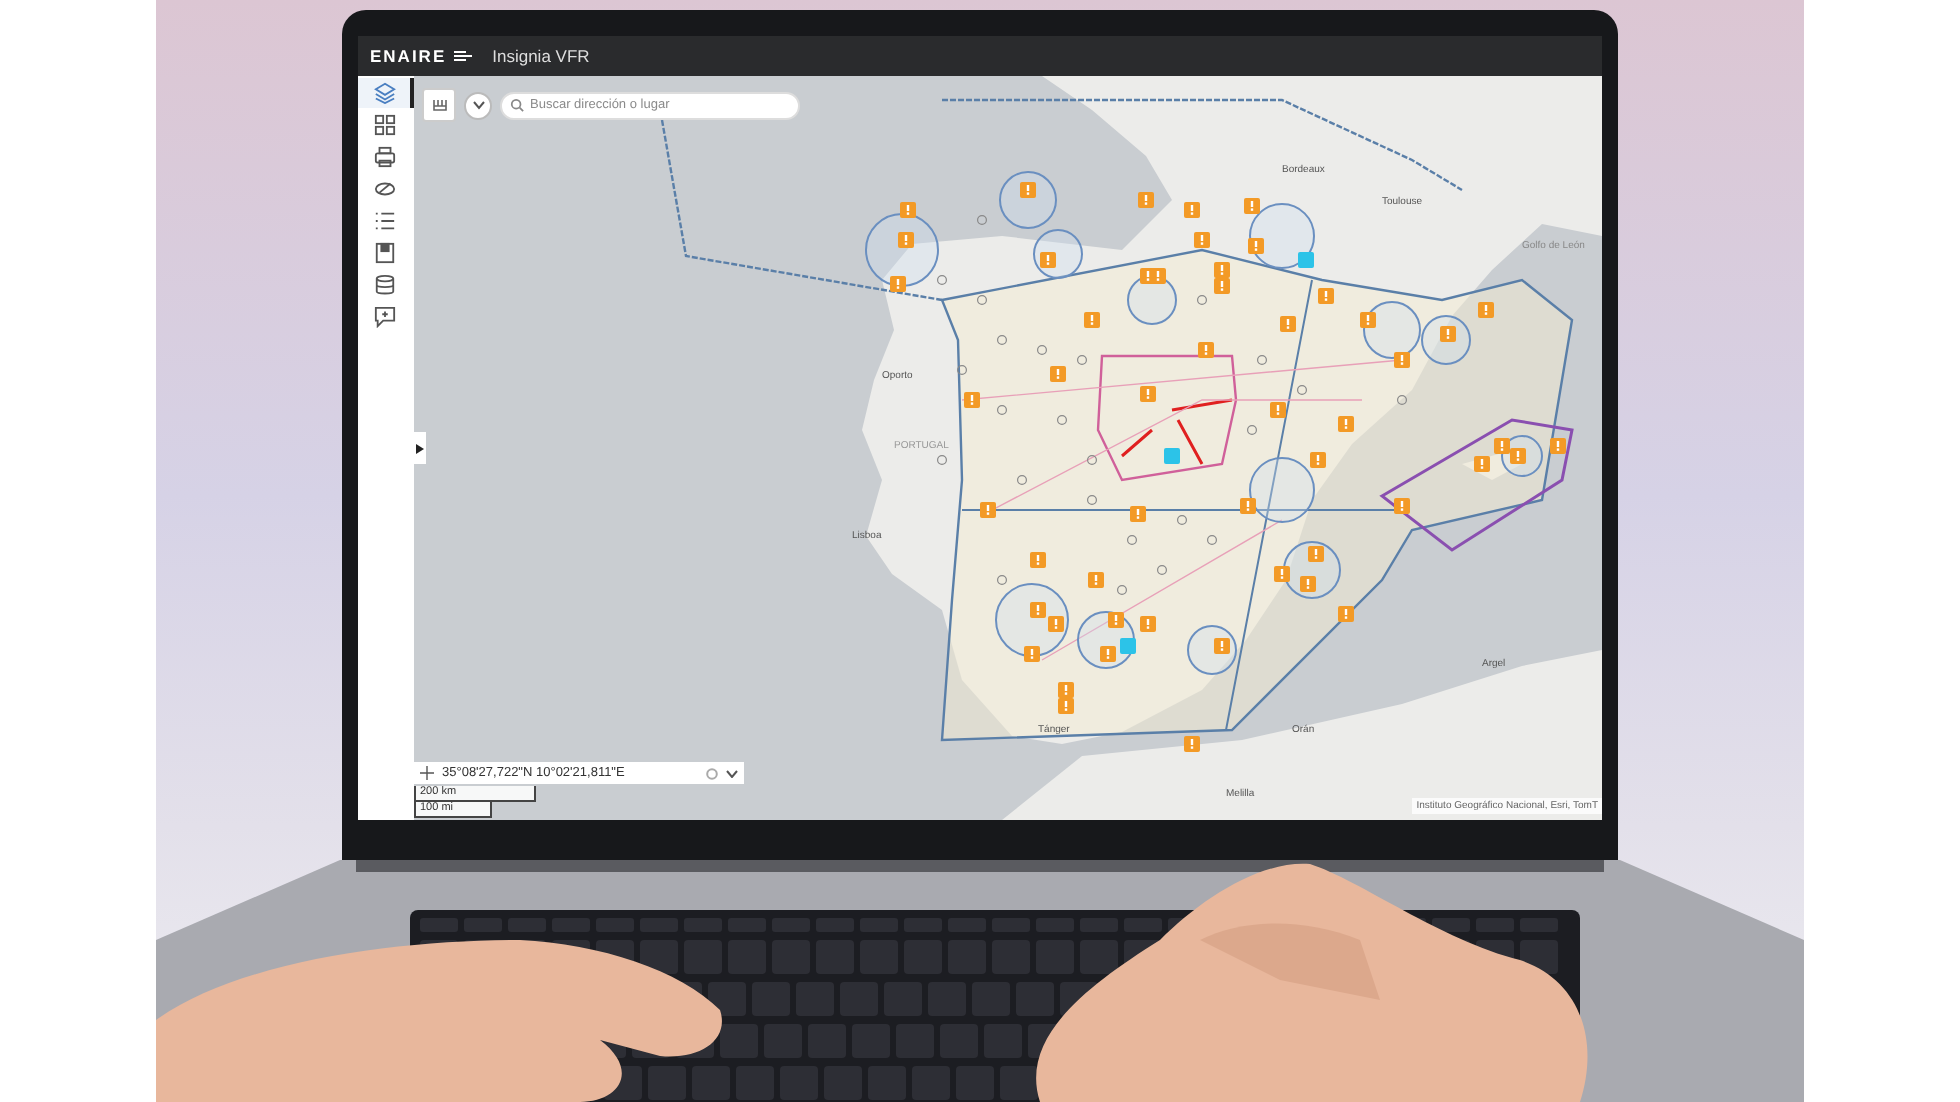  I want to click on app-title: Insignia VFR, so click(541, 56).